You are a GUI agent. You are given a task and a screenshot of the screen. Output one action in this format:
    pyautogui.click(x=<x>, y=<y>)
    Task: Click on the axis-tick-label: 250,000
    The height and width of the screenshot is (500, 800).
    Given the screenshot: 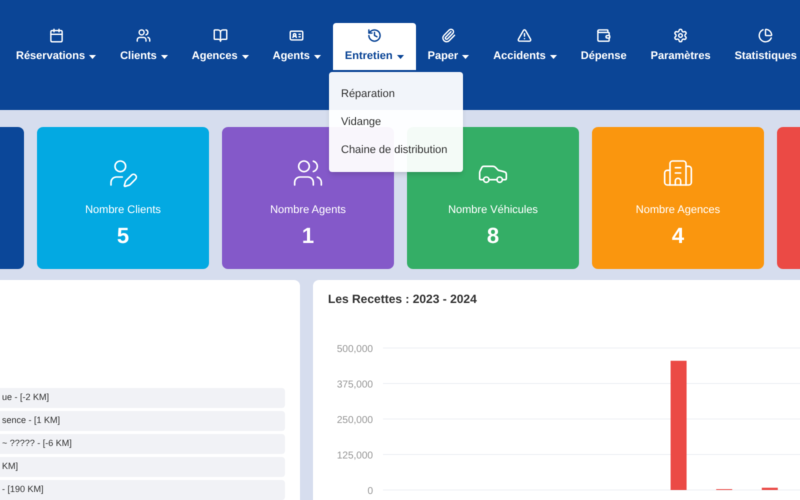 What is the action you would take?
    pyautogui.click(x=354, y=420)
    